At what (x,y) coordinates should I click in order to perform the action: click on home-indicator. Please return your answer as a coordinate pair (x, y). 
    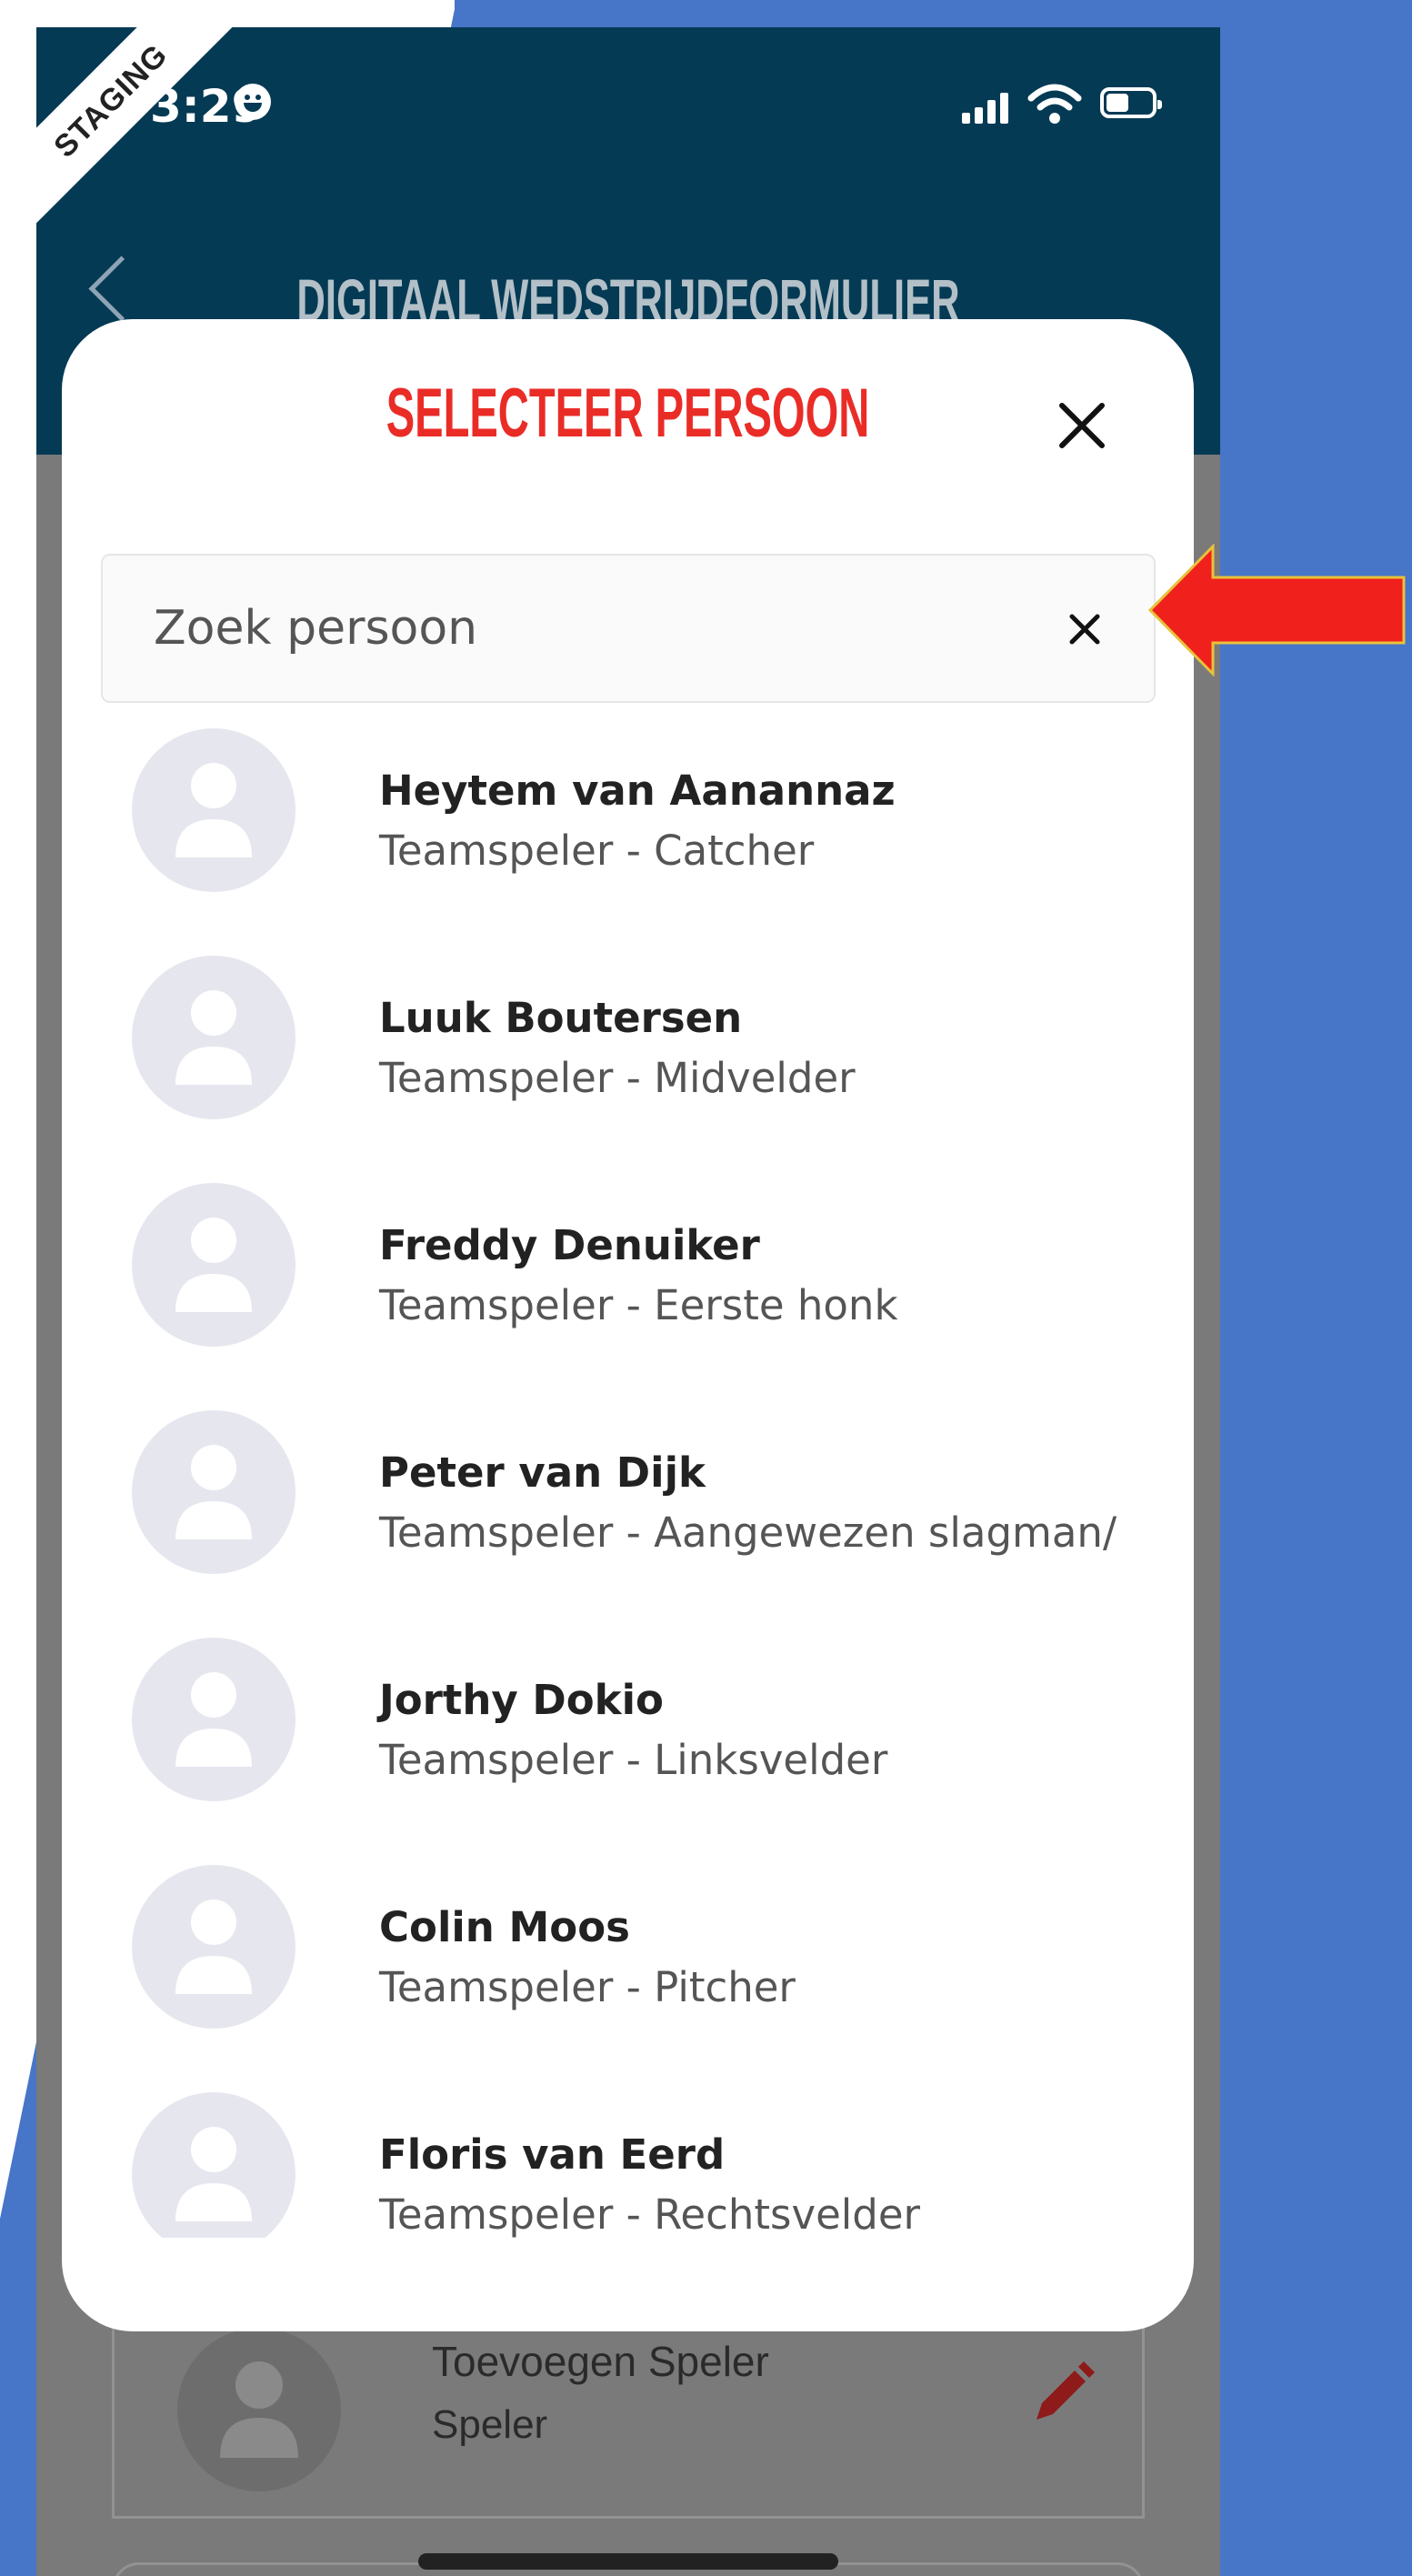
    Looking at the image, I should click on (628, 2561).